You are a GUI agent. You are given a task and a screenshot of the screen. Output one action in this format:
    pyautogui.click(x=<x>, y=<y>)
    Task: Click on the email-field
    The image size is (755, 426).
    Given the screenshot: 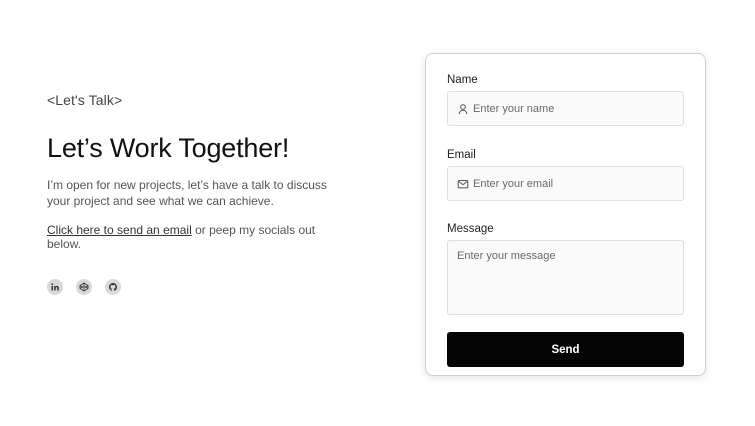 What is the action you would take?
    pyautogui.click(x=565, y=183)
    